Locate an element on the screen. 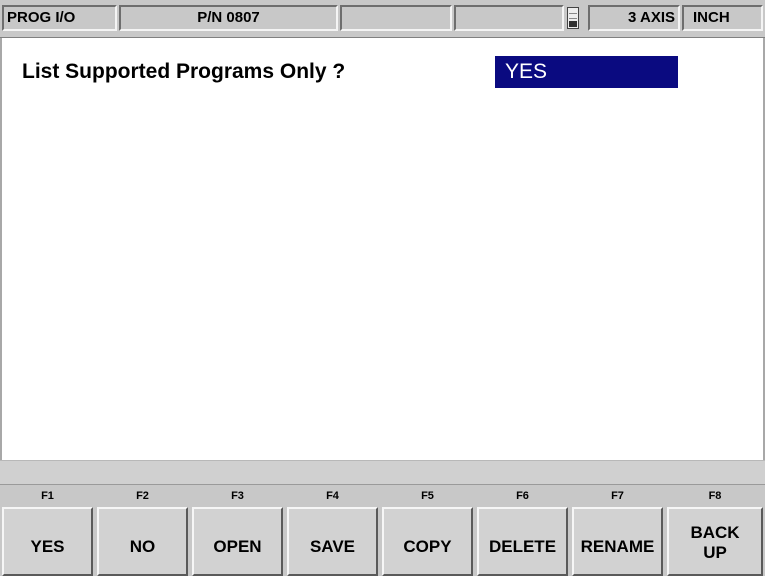 This screenshot has height=576, width=765. softkey-f6: F6 DELETE is located at coordinates (522, 530).